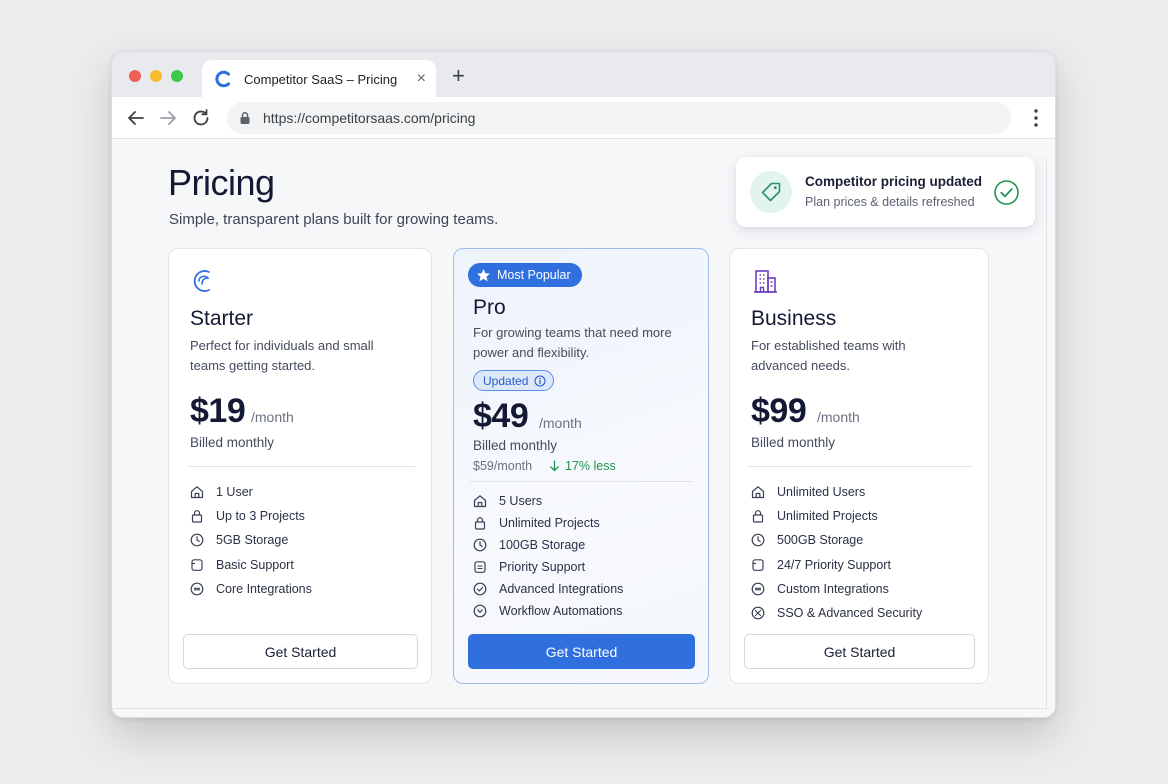 The width and height of the screenshot is (1168, 784). I want to click on content-bottom-divider, so click(579, 708).